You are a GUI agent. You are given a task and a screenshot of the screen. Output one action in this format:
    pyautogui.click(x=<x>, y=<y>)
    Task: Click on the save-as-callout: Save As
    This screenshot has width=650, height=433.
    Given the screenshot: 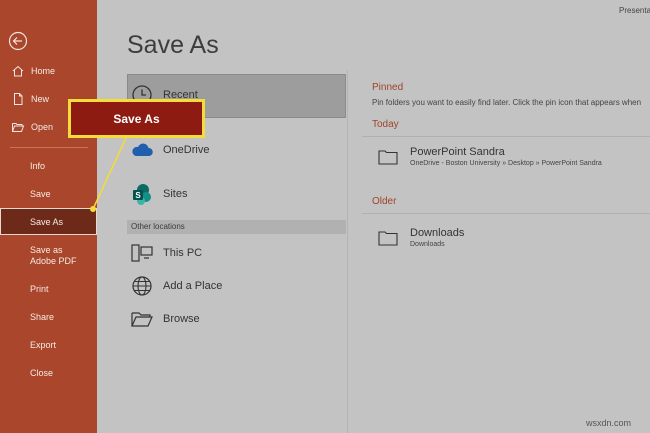 What is the action you would take?
    pyautogui.click(x=136, y=118)
    